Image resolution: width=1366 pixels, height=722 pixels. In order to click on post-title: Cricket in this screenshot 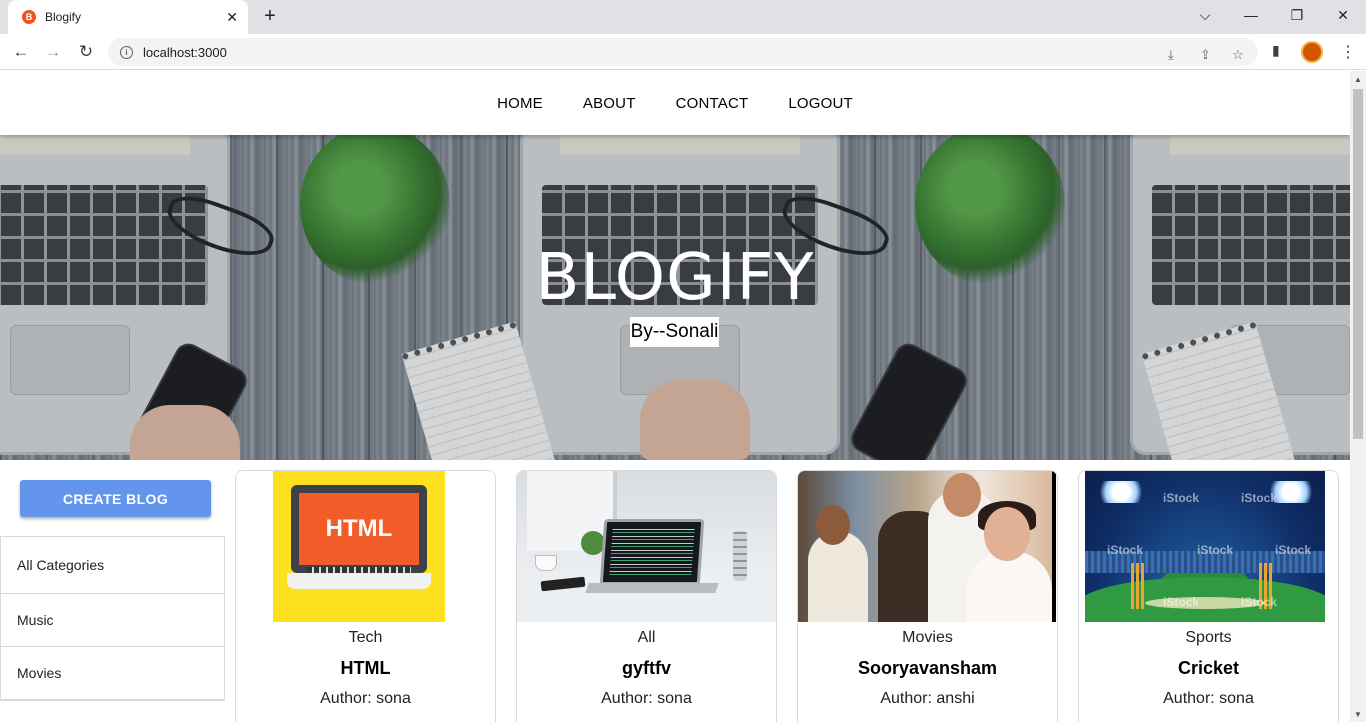, I will do `click(1208, 668)`.